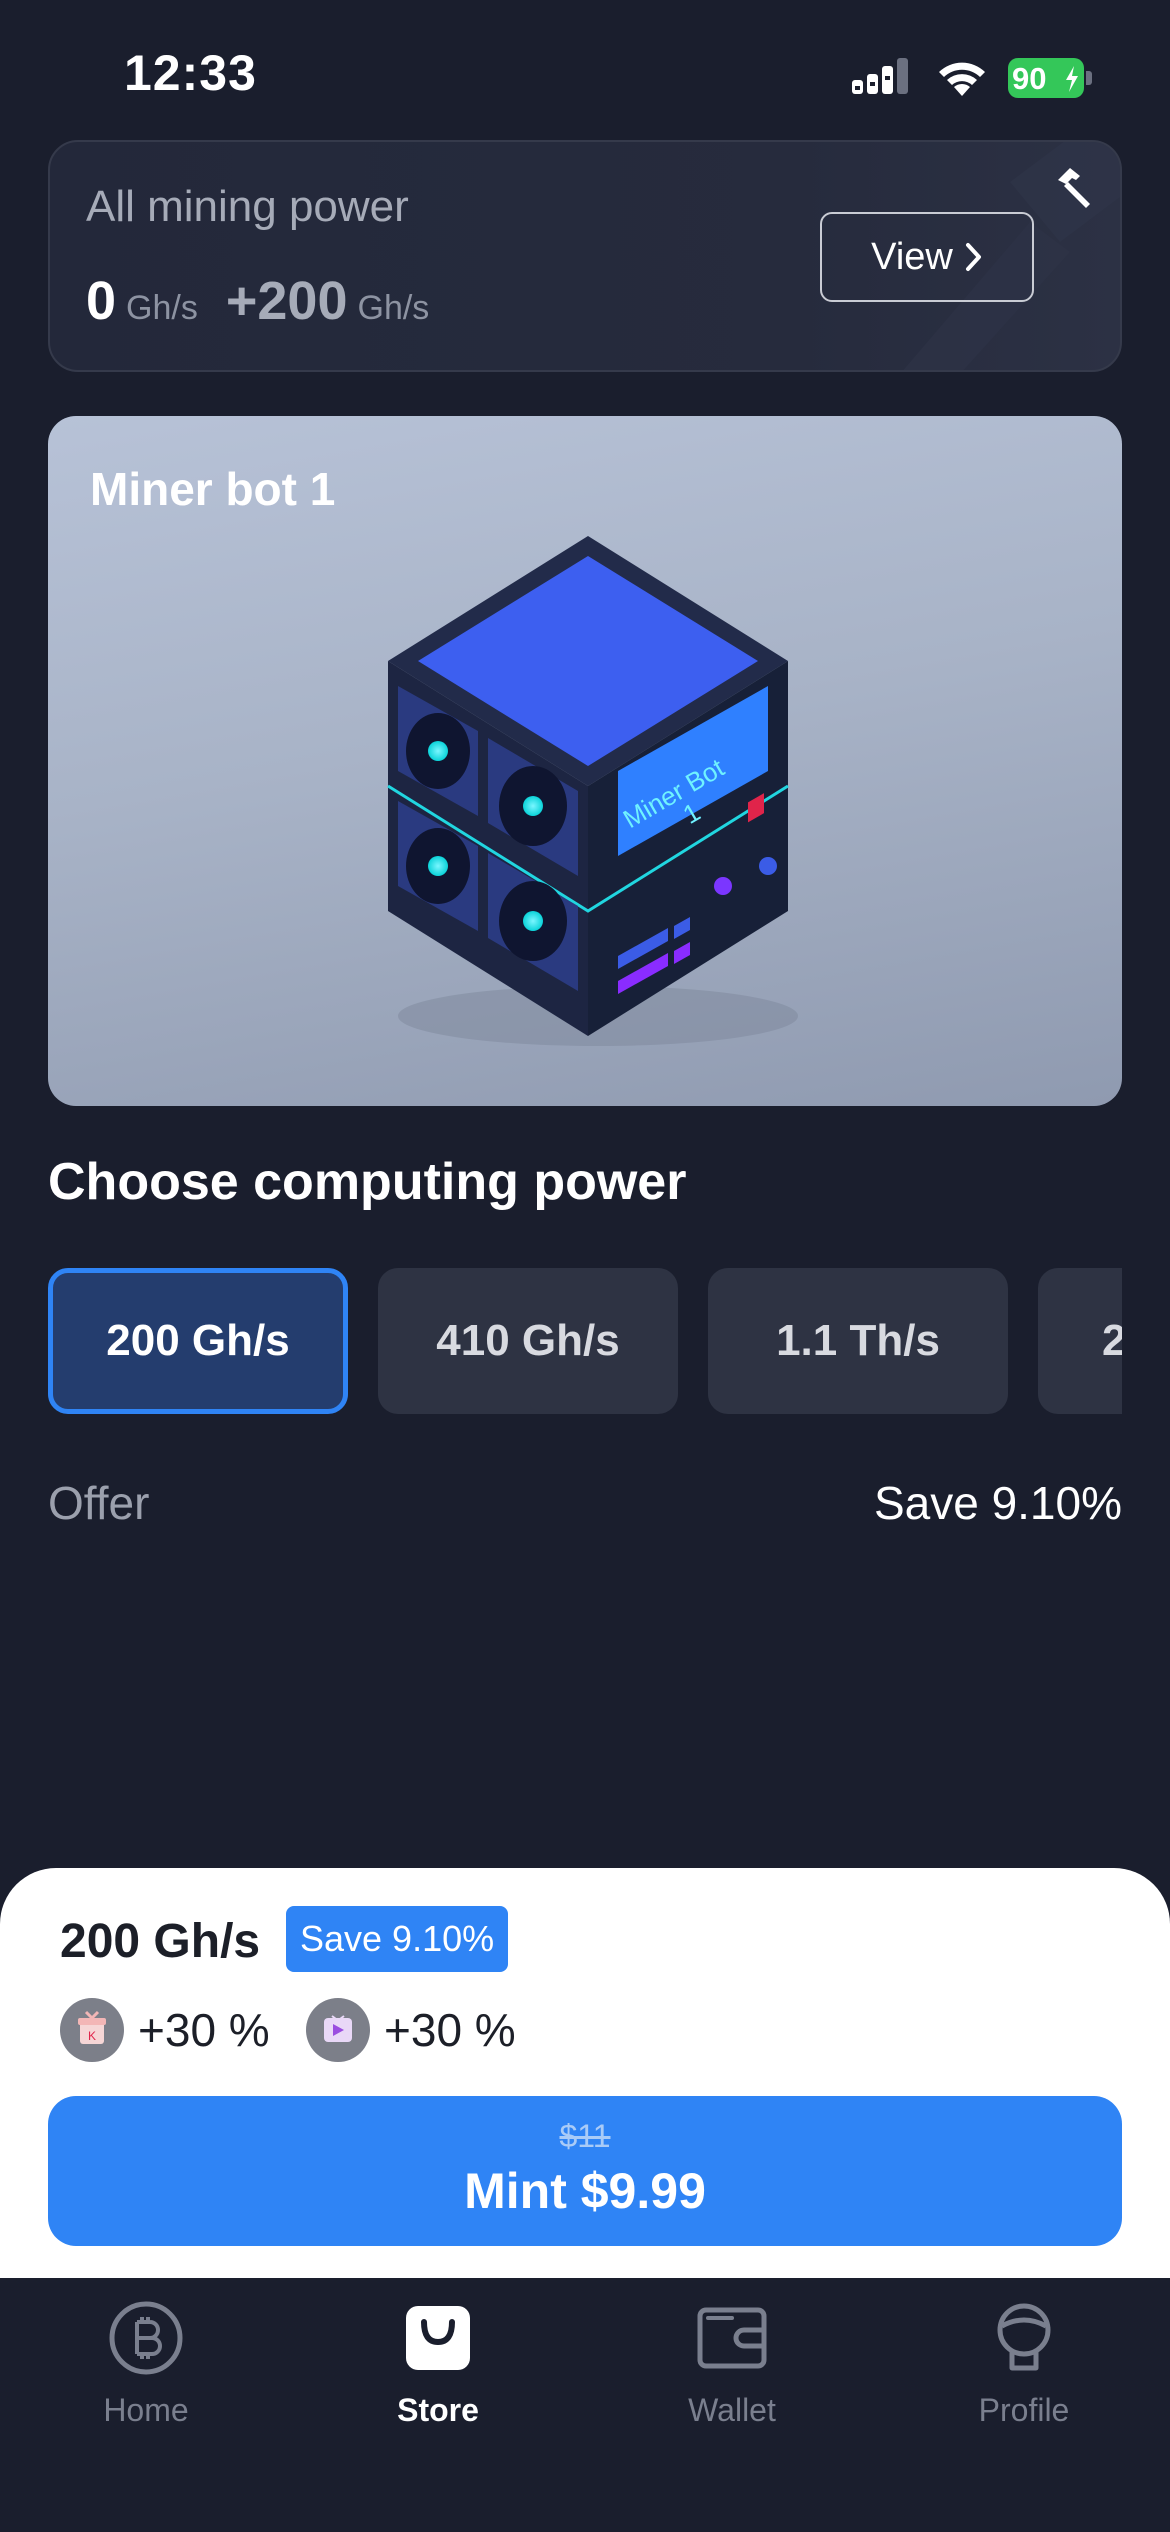  What do you see at coordinates (1024, 2410) in the screenshot?
I see `tab-profile-label: Profile` at bounding box center [1024, 2410].